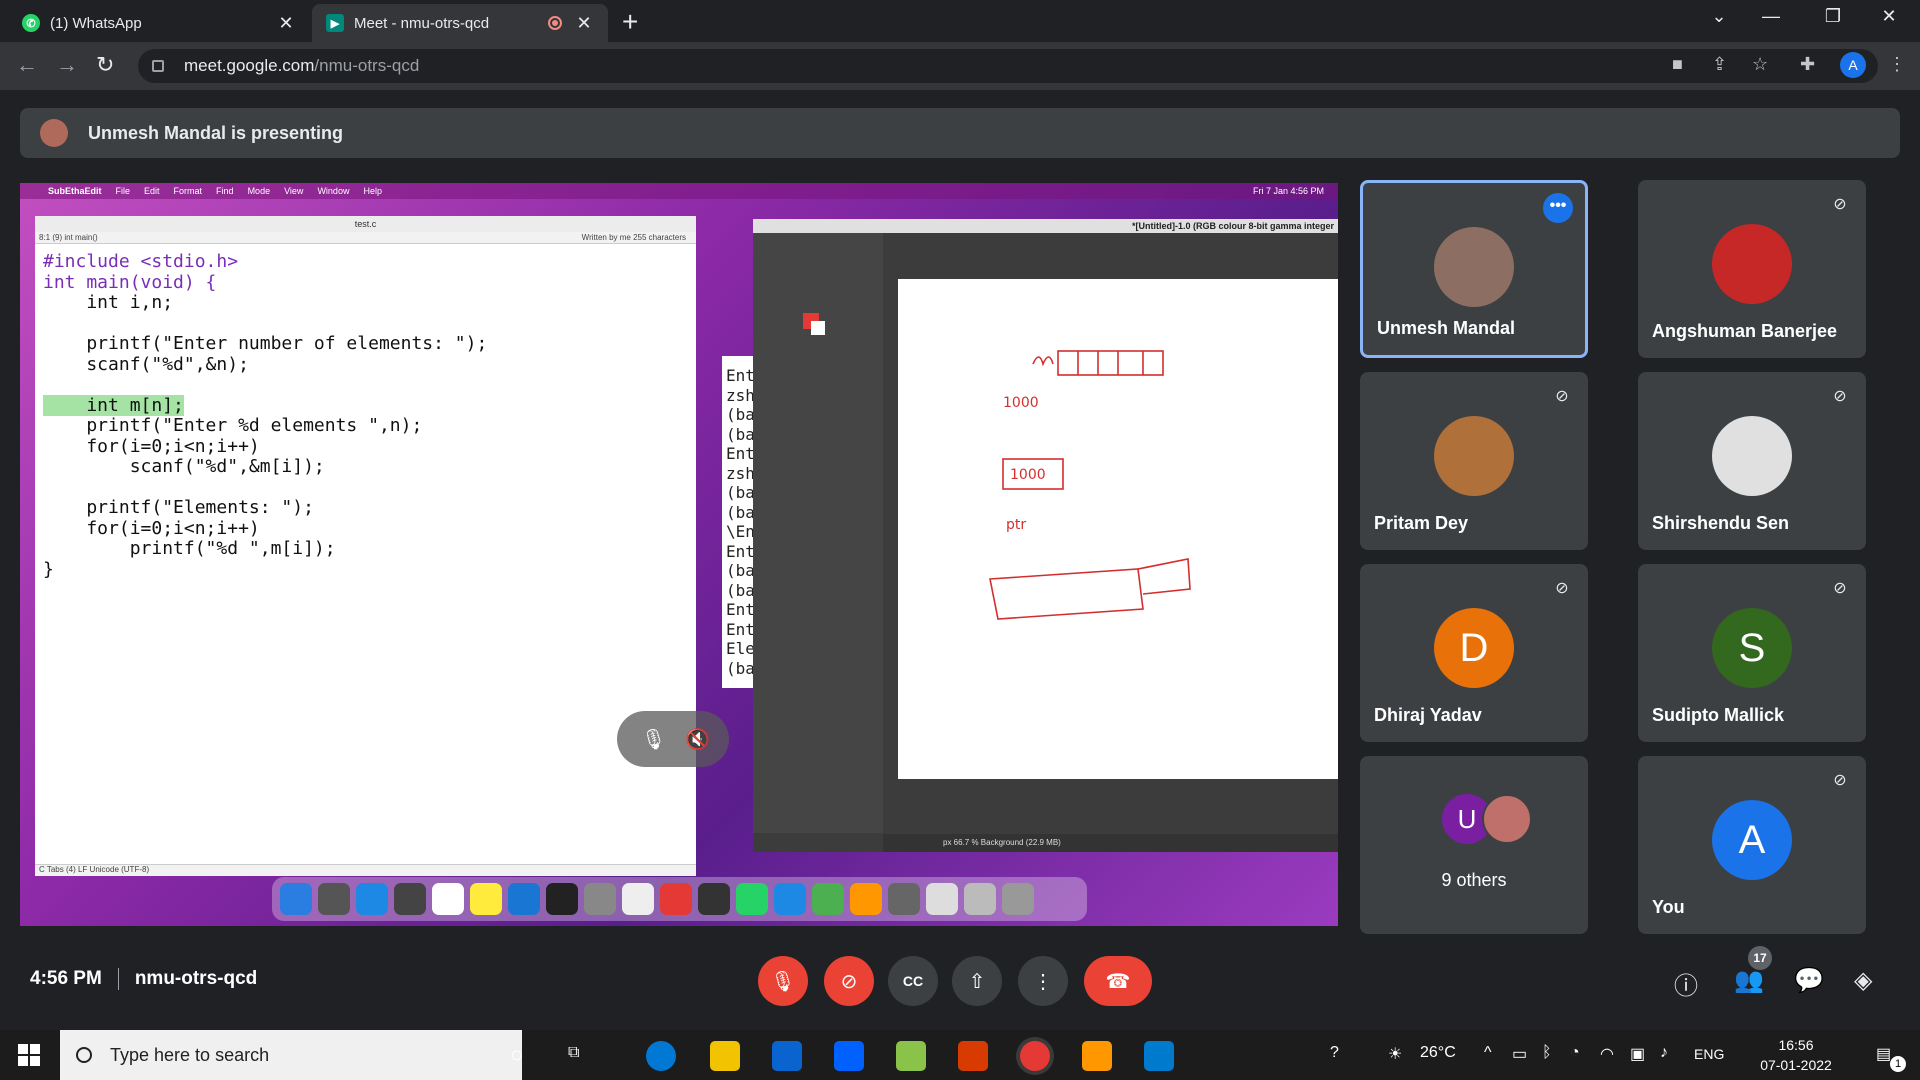 The width and height of the screenshot is (1920, 1080). I want to click on chrome-taskbar-icon, so click(1035, 1056).